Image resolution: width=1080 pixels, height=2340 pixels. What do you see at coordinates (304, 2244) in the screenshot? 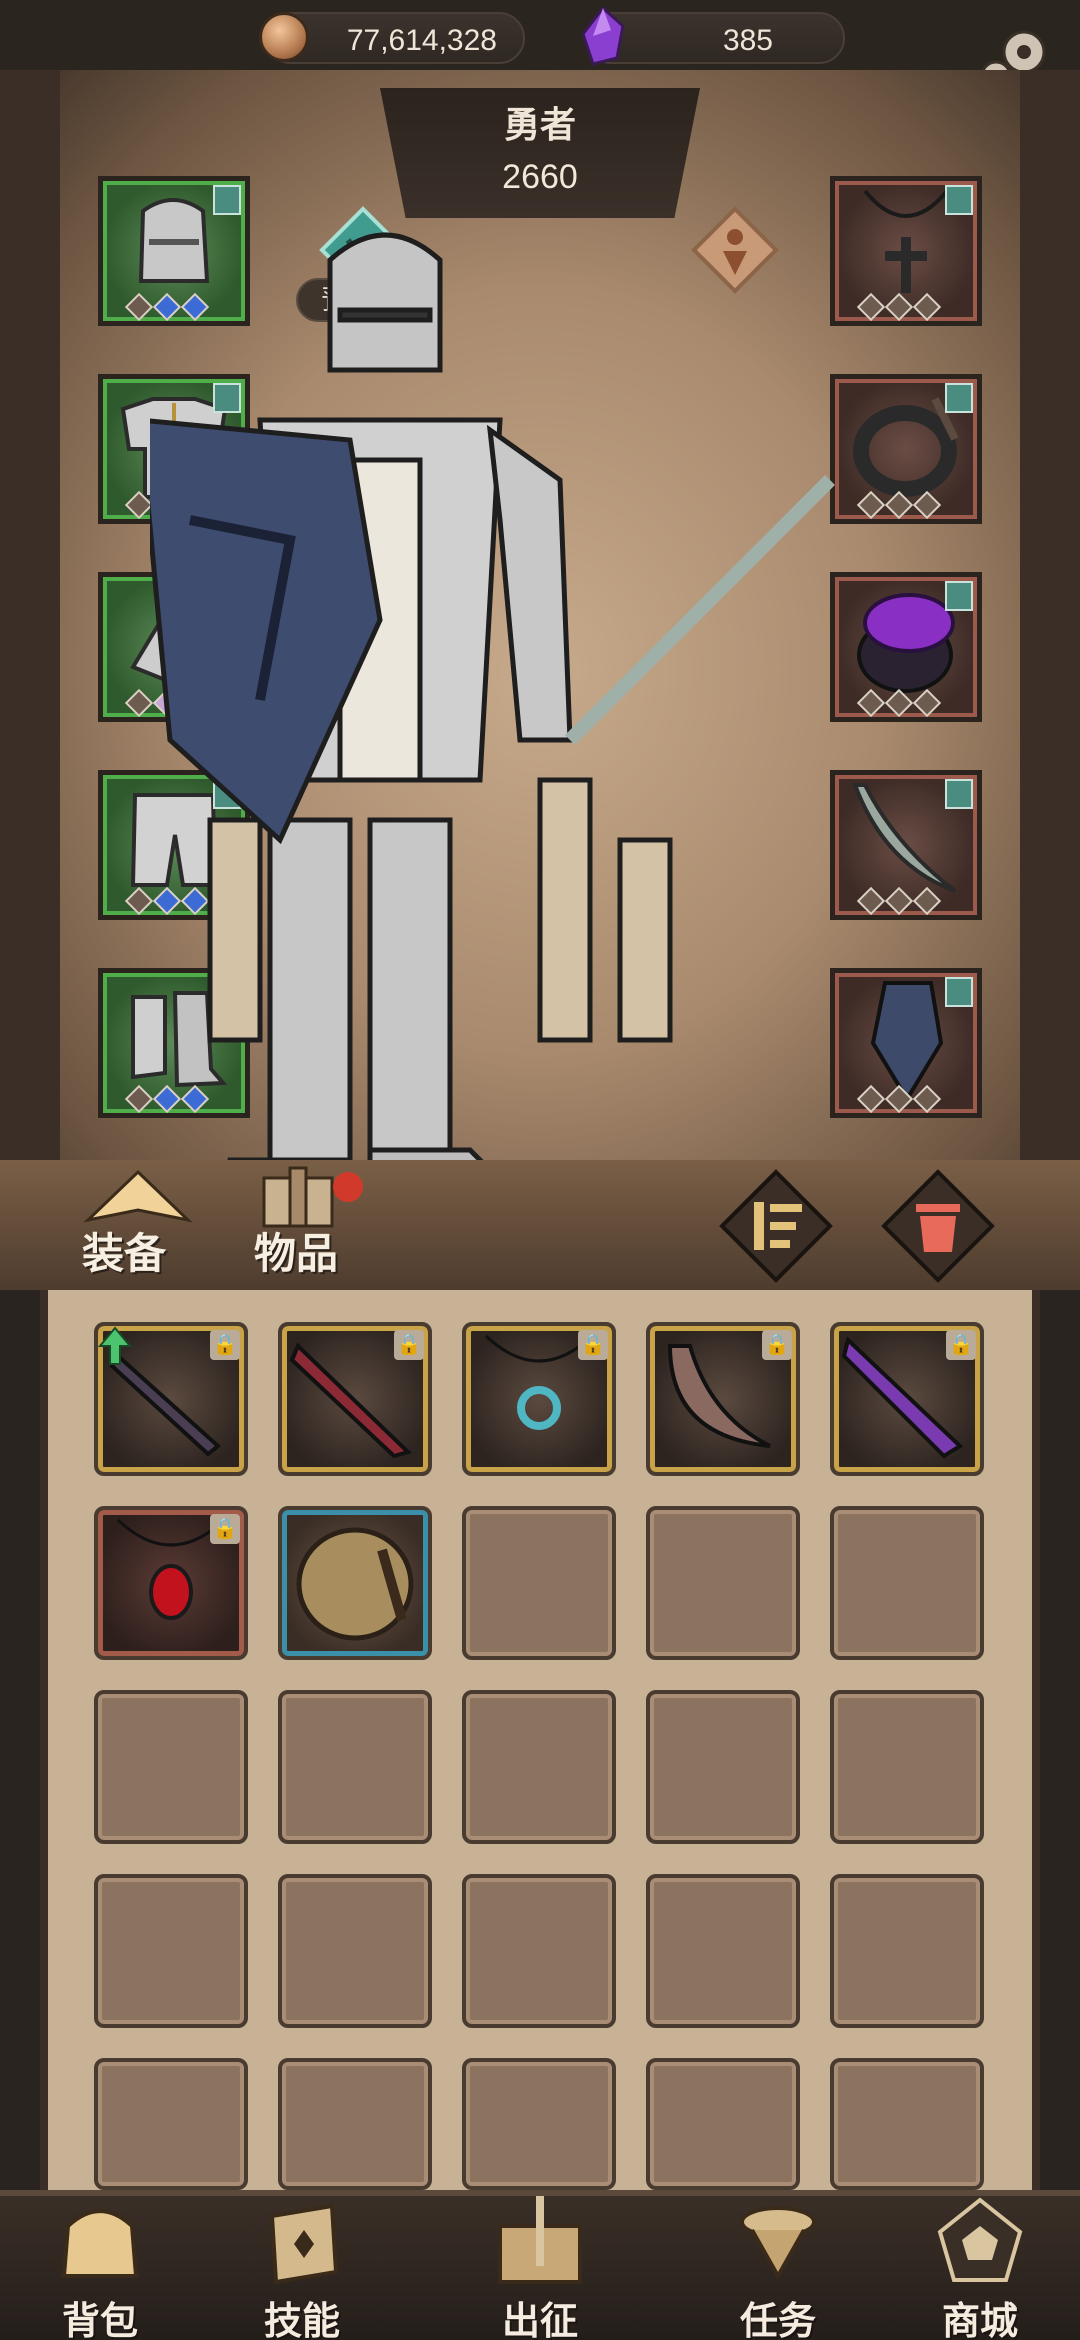
I see `skill-book-icon` at bounding box center [304, 2244].